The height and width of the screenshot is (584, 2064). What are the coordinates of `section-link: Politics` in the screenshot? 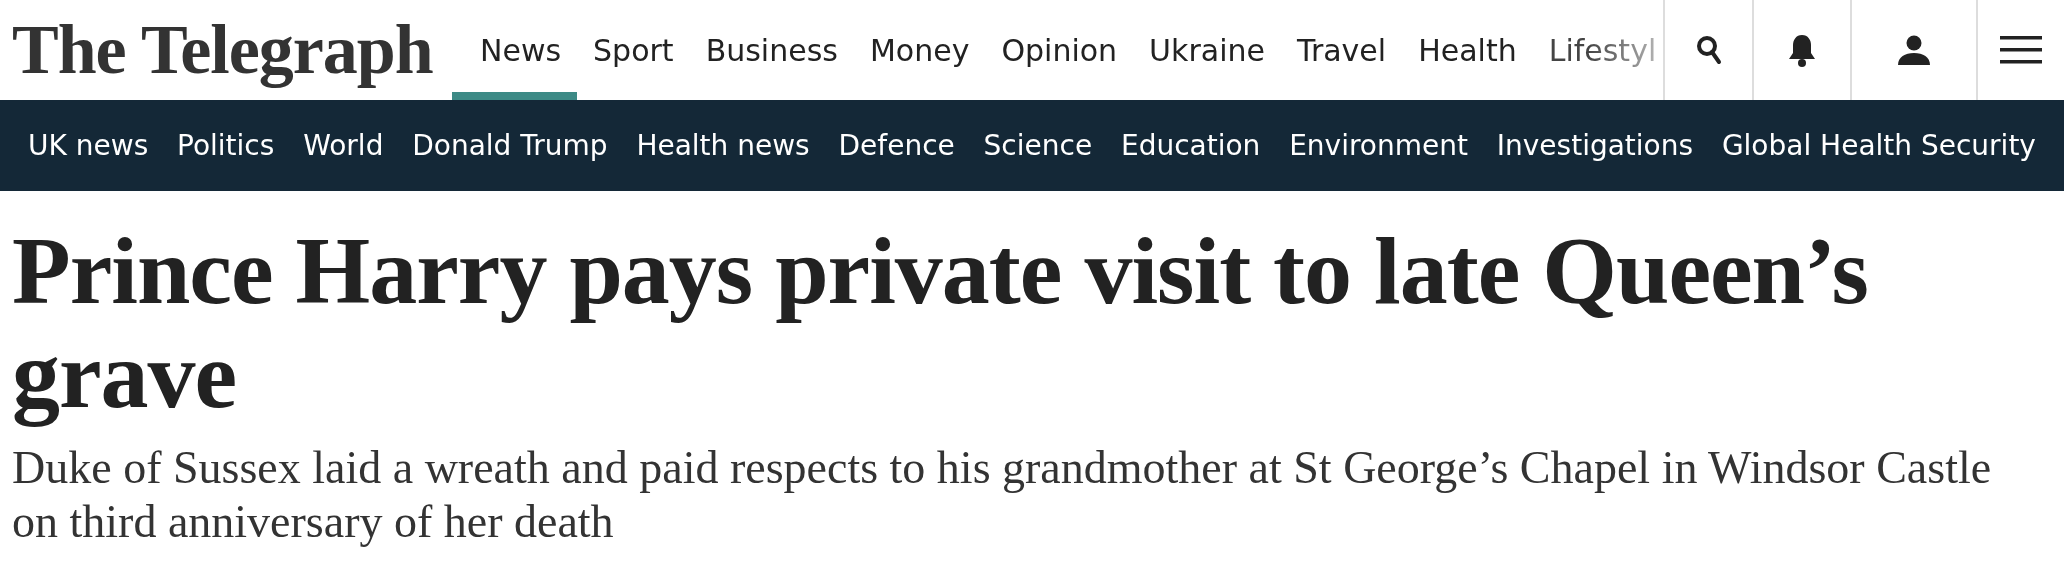 It's located at (226, 145).